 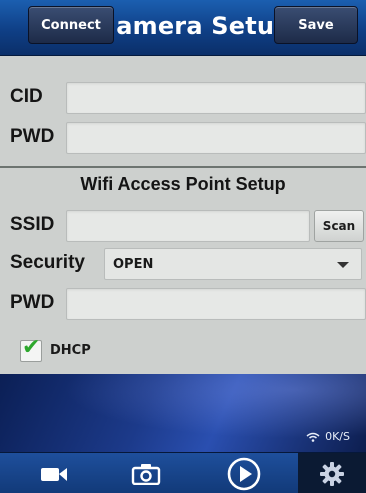 I want to click on cid-label: CID, so click(x=26, y=96).